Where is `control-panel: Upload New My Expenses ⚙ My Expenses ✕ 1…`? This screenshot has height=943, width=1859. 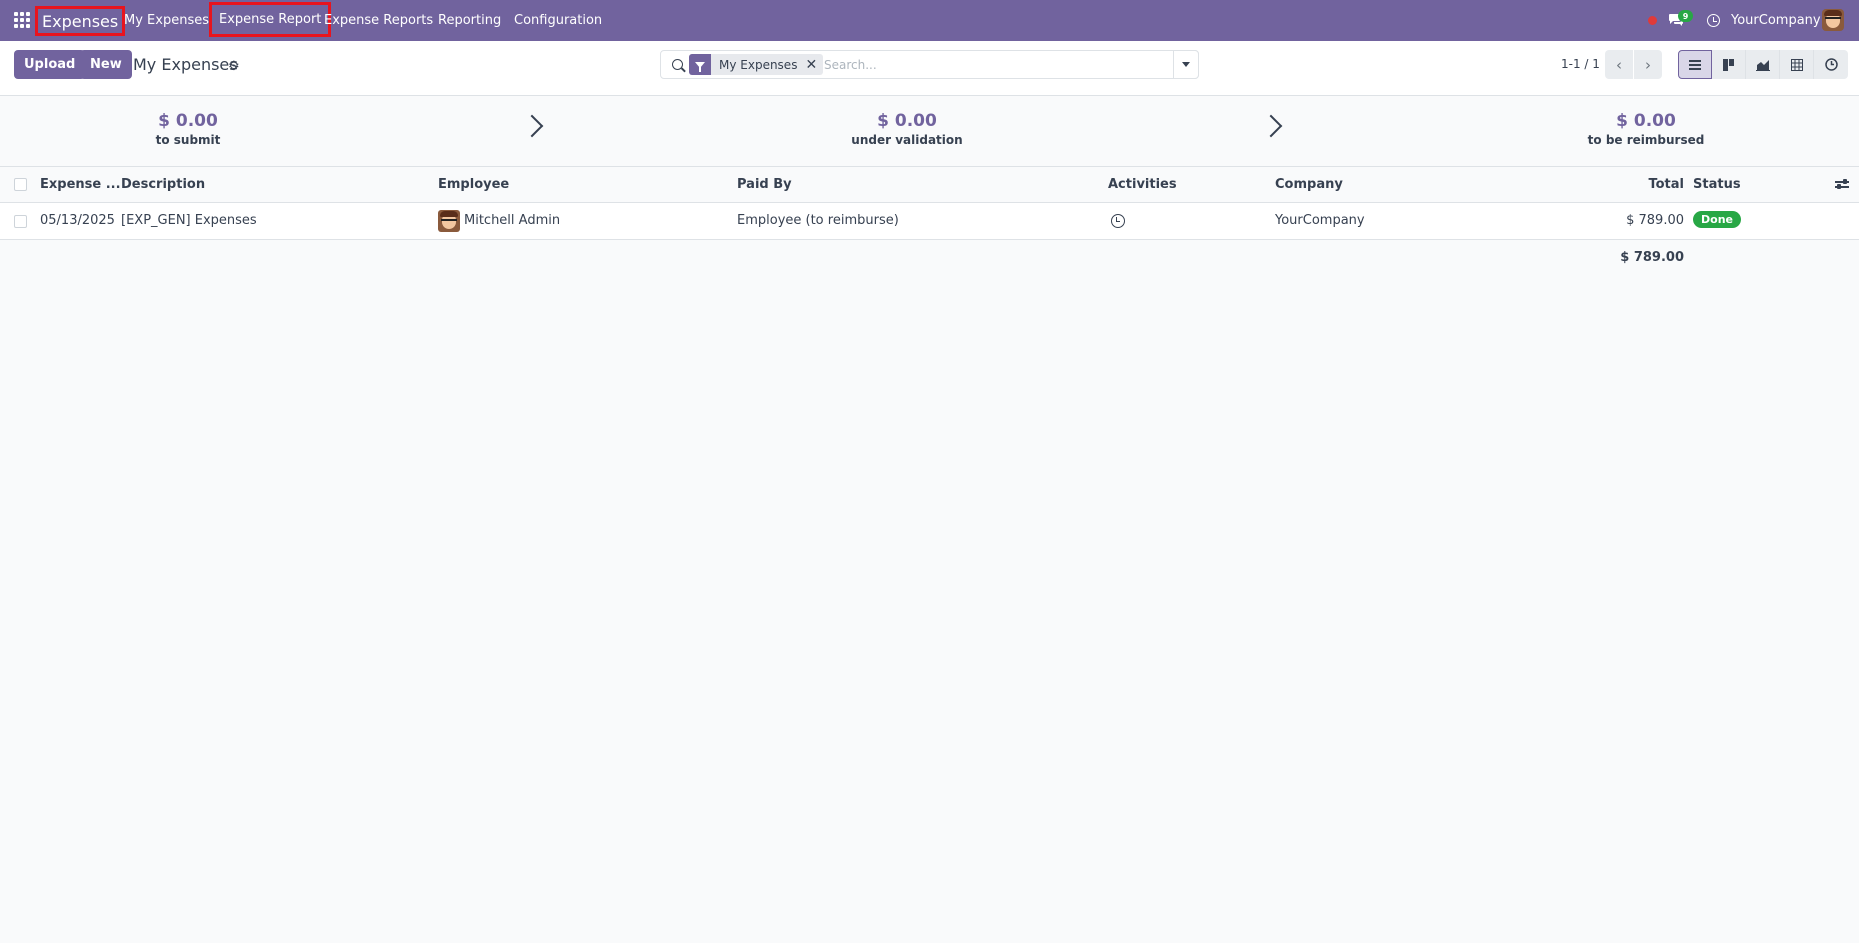 control-panel: Upload New My Expenses ⚙ My Expenses ✕ 1… is located at coordinates (929, 68).